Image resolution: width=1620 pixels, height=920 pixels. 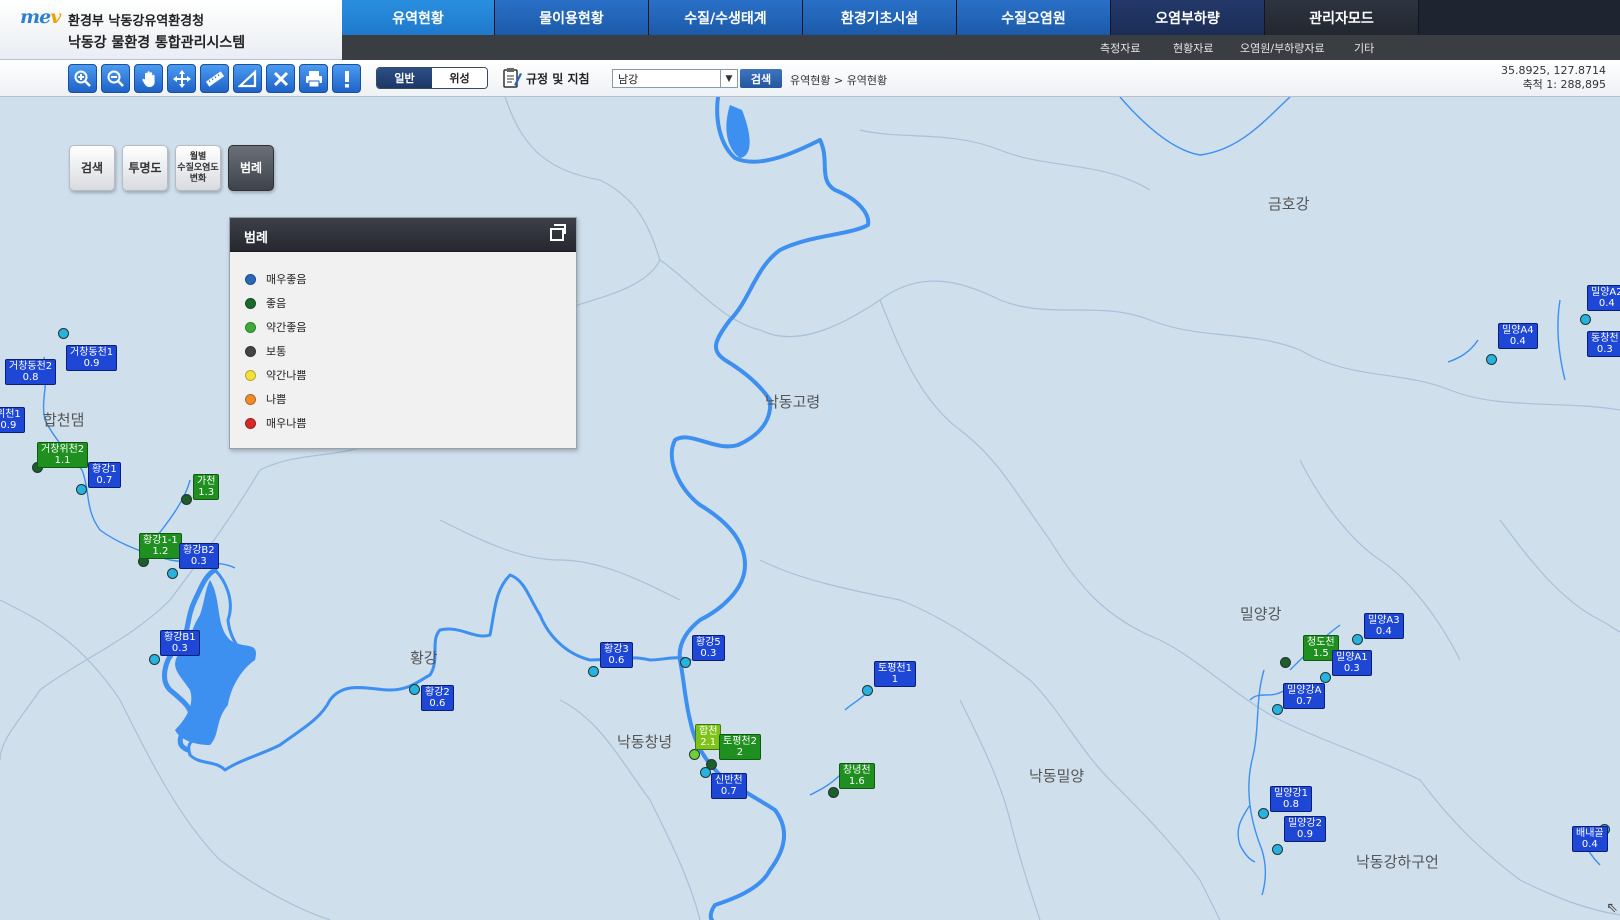 What do you see at coordinates (1034, 17) in the screenshot?
I see `nav-tab-4: 수질오염원` at bounding box center [1034, 17].